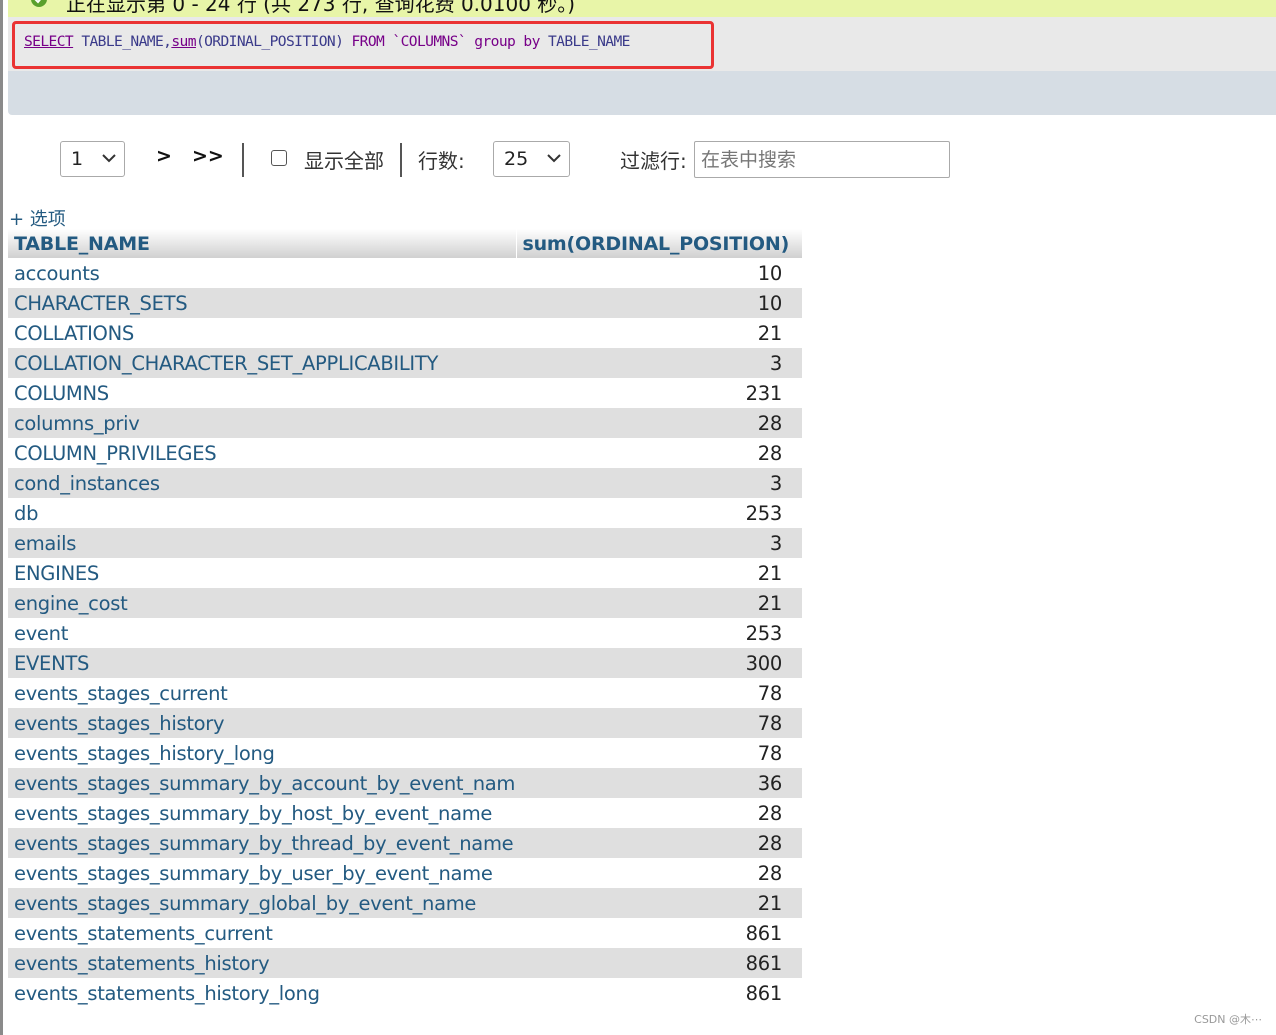  I want to click on table-row: events_stages_history 78, so click(405, 723).